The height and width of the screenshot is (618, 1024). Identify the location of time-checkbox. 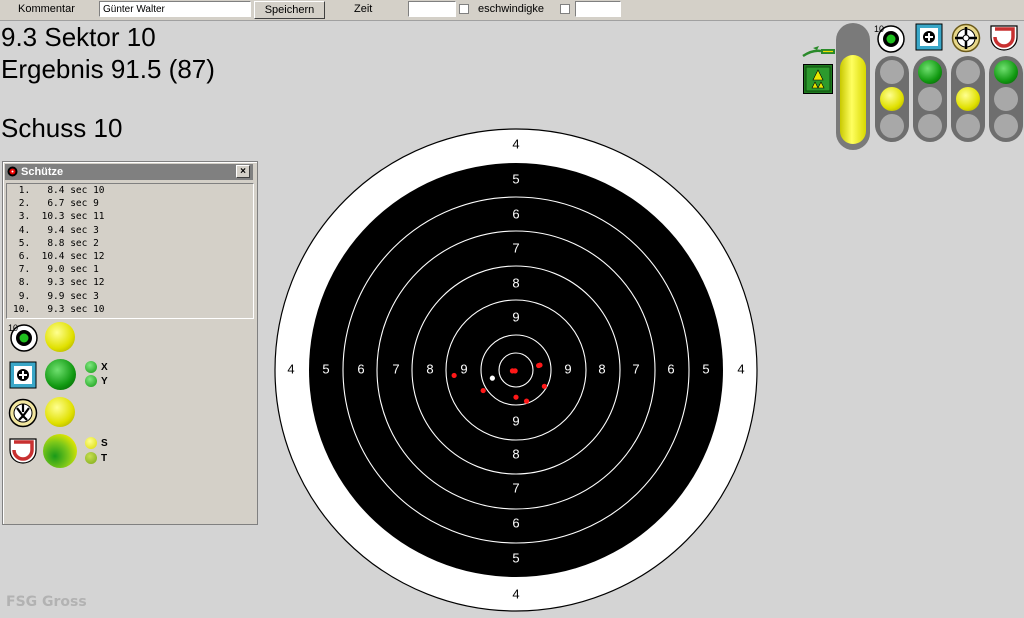
(464, 9).